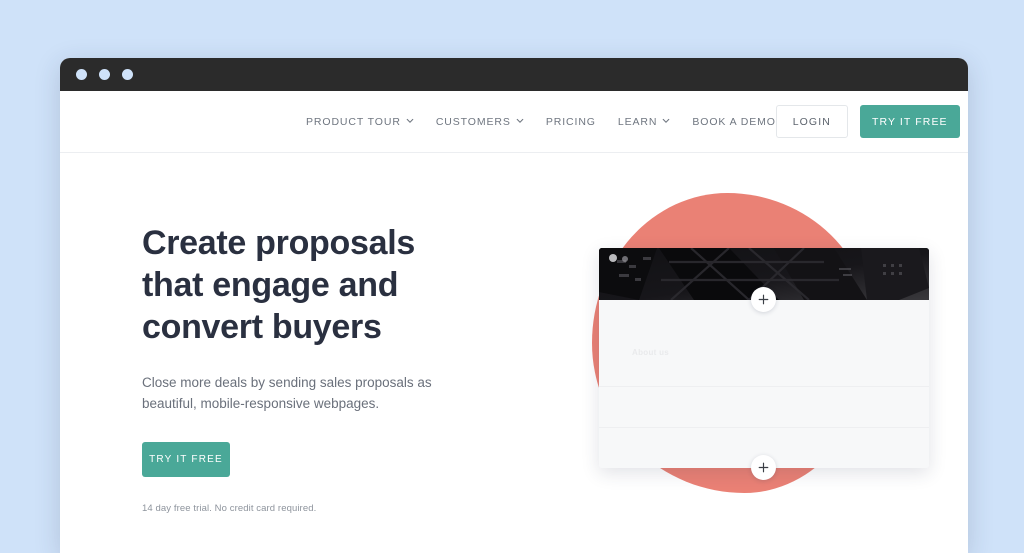  What do you see at coordinates (270, 285) in the screenshot?
I see `headline-line-2: that engage and` at bounding box center [270, 285].